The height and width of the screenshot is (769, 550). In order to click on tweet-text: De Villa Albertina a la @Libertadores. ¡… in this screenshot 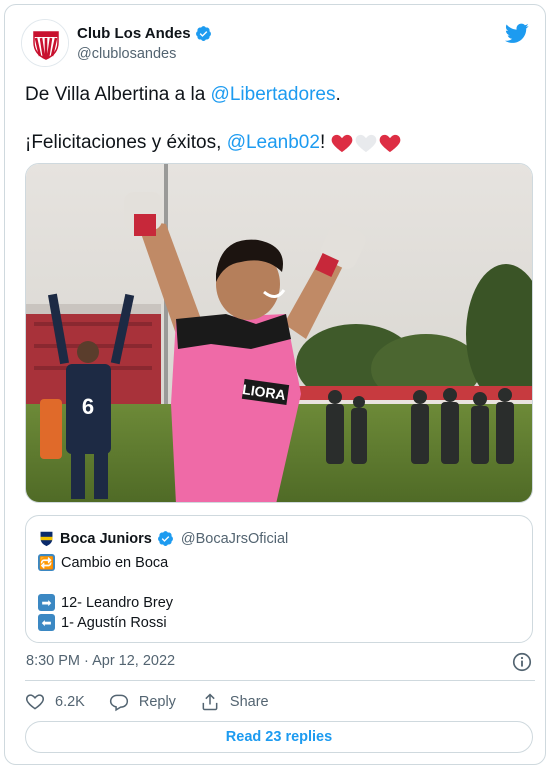, I will do `click(275, 119)`.